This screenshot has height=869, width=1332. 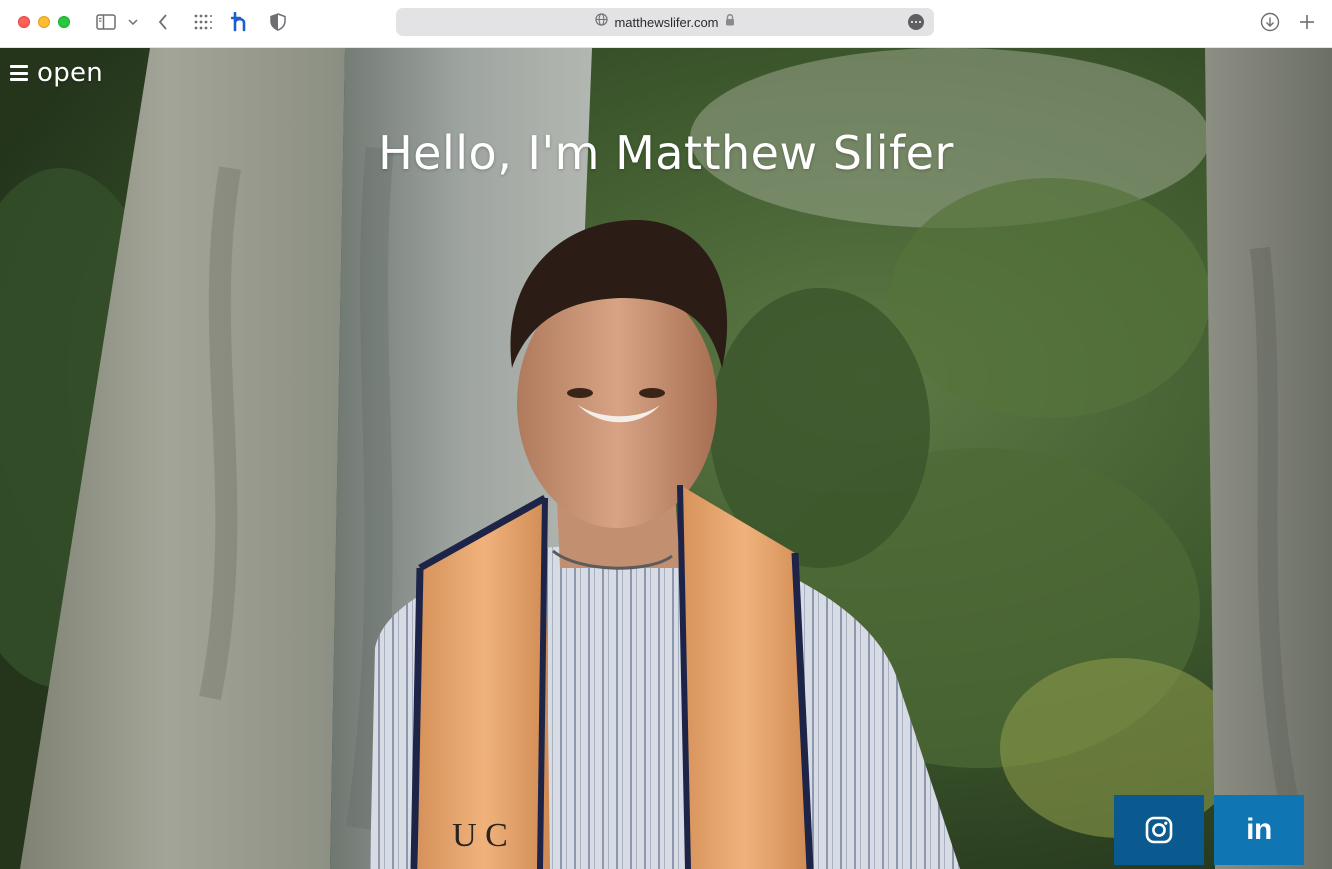 I want to click on menu-label: open, so click(x=70, y=73).